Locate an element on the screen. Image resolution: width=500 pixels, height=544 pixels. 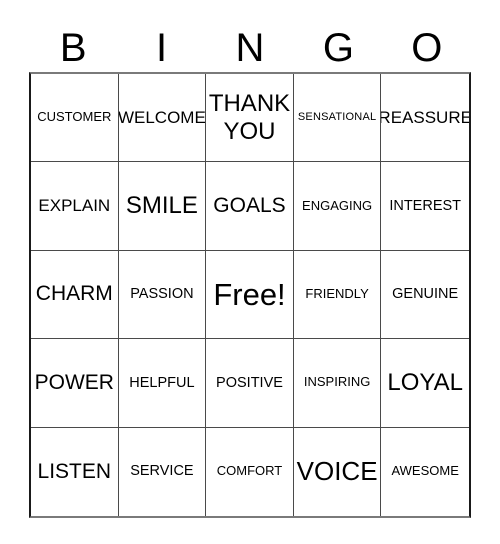
bingo-cell: GENUINE is located at coordinates (425, 295).